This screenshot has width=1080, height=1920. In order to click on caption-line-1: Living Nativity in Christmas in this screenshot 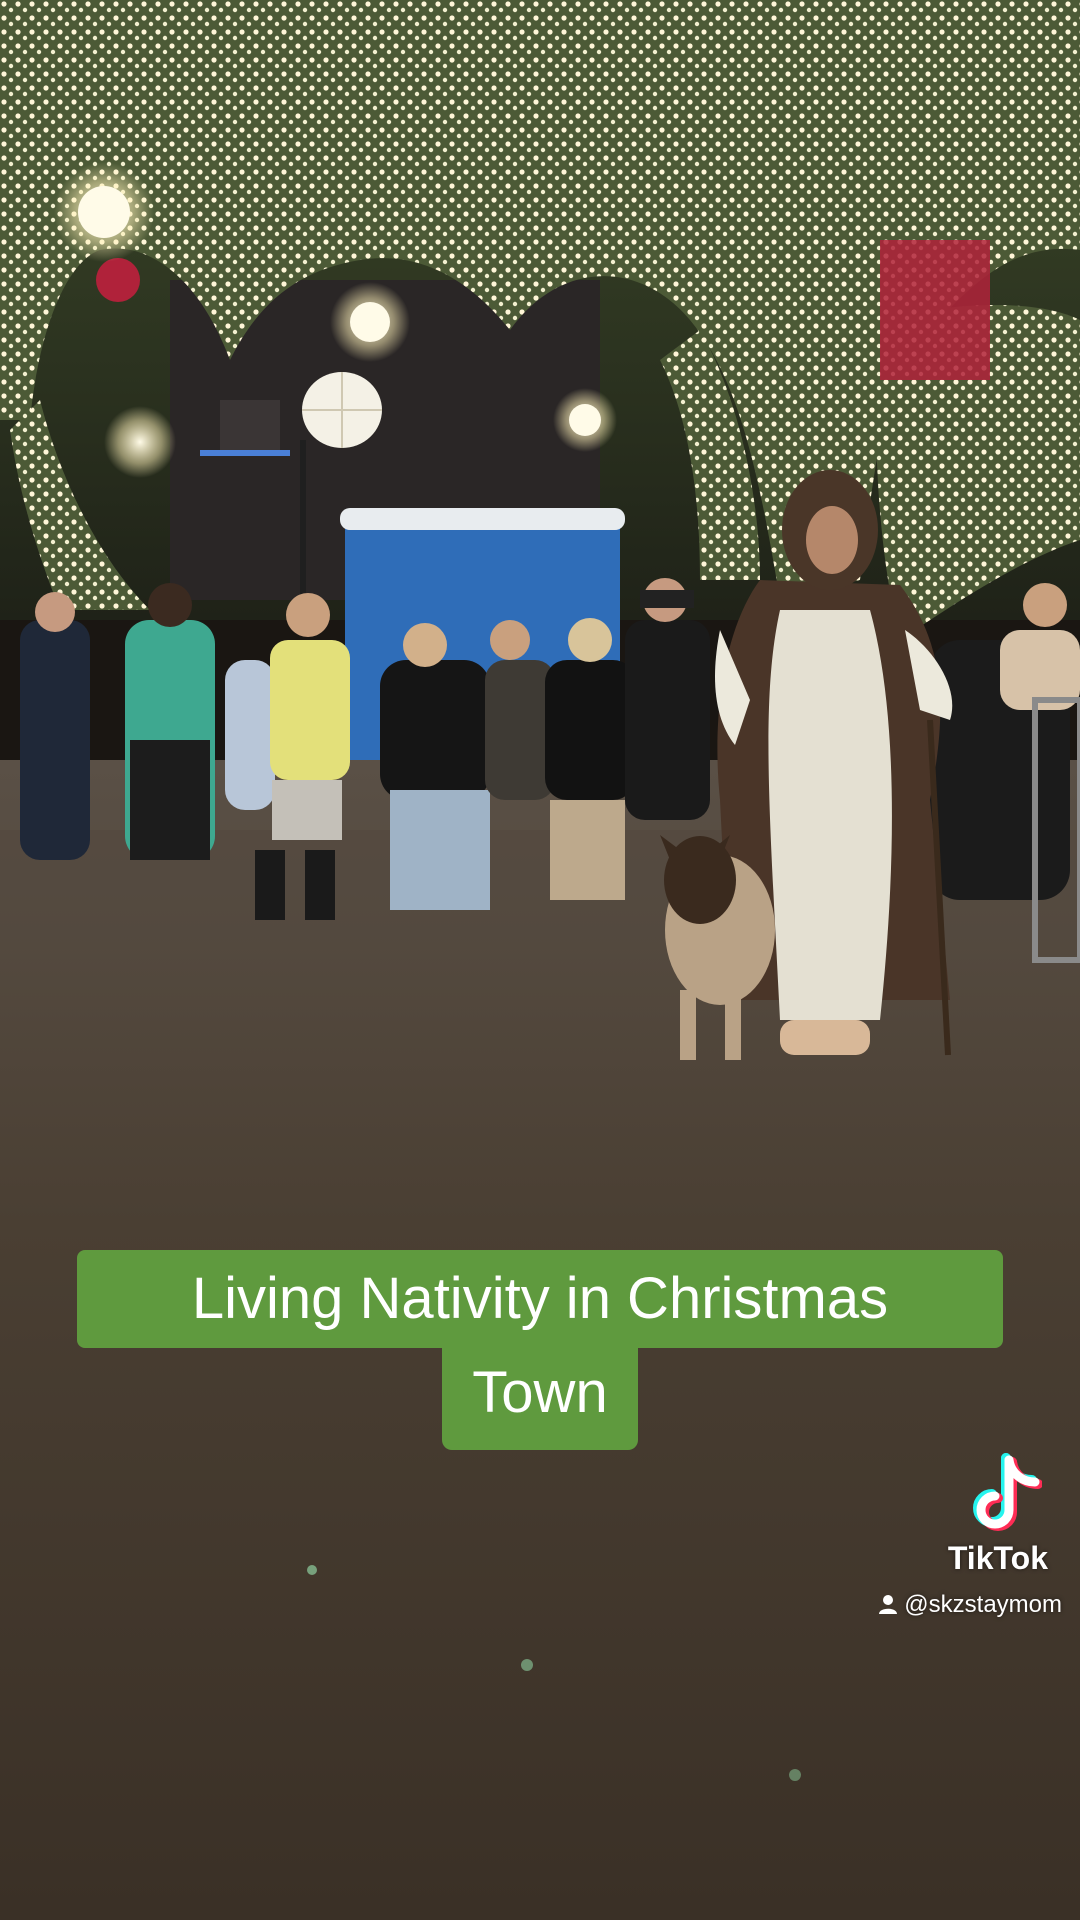, I will do `click(540, 1299)`.